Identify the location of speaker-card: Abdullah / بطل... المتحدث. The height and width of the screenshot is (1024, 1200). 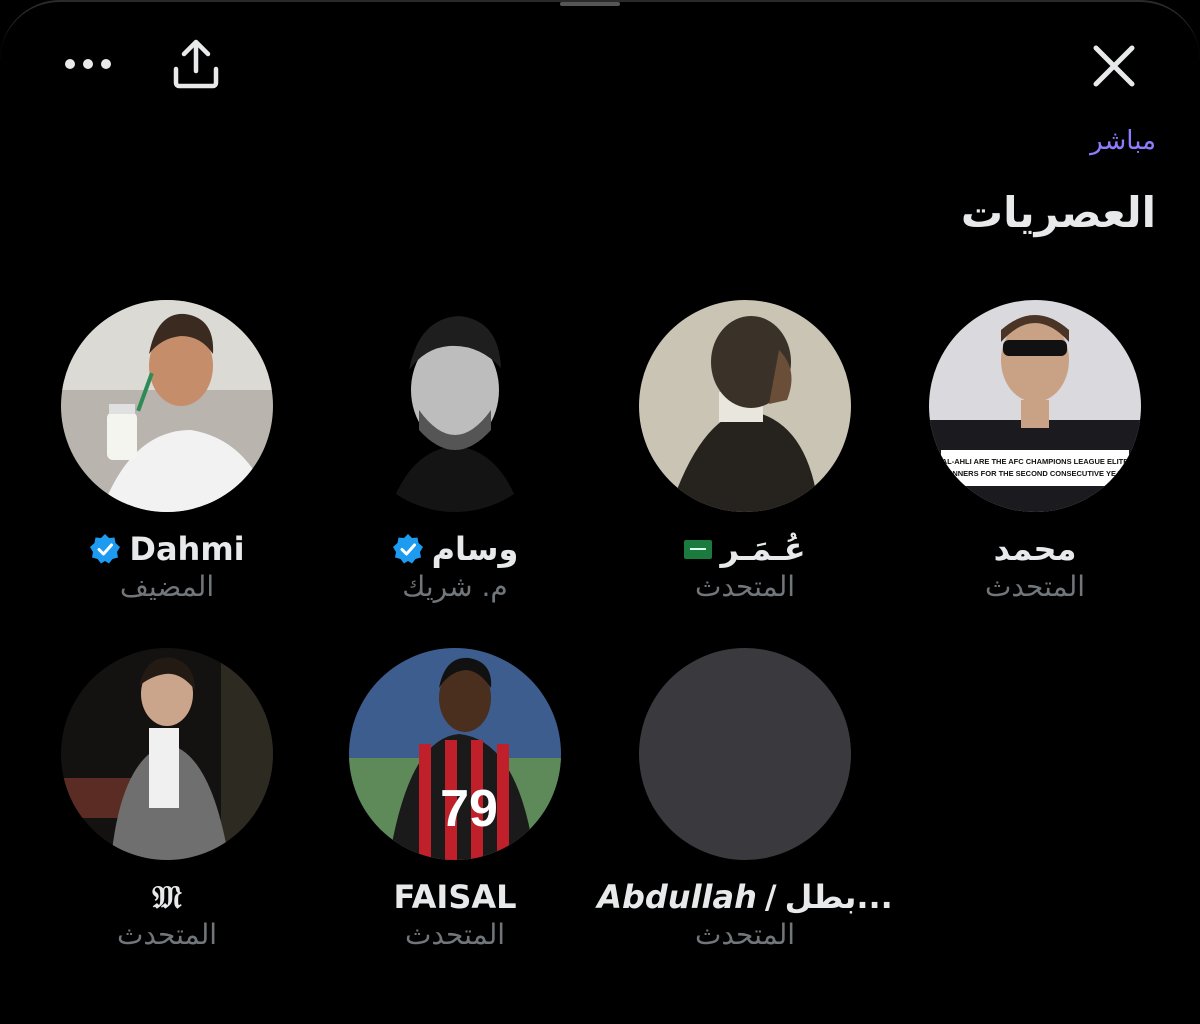
(745, 799).